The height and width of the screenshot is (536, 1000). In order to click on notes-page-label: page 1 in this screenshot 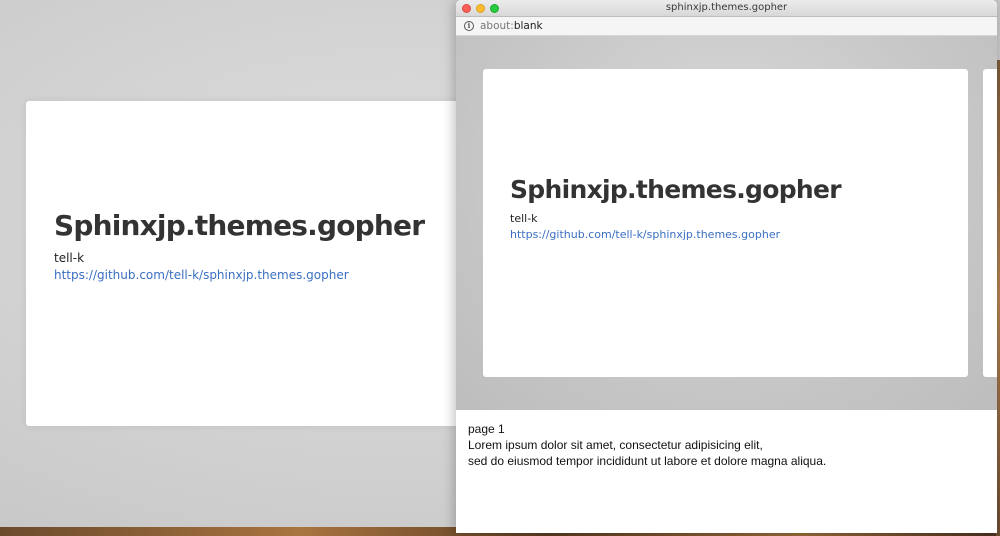, I will do `click(486, 429)`.